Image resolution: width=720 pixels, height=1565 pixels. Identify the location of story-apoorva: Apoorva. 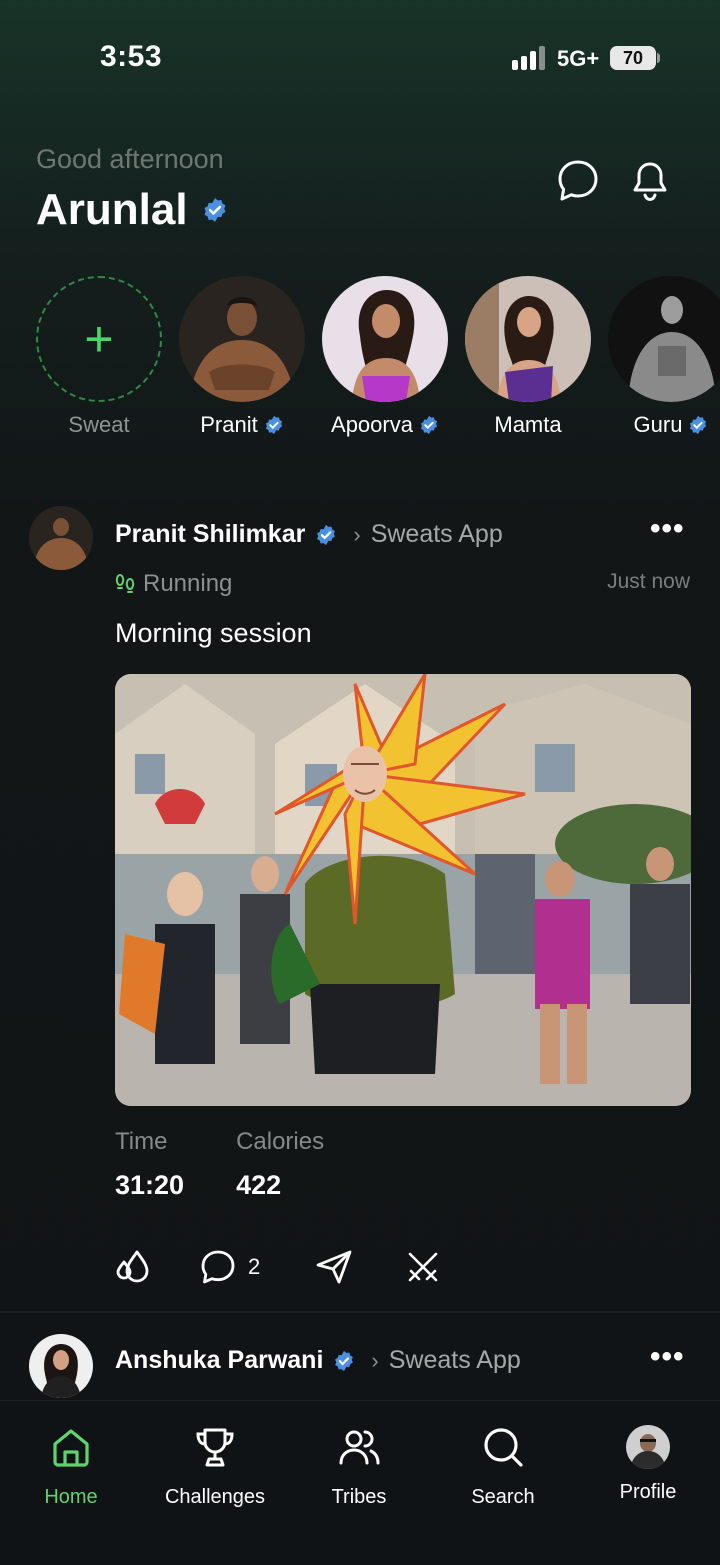
(385, 357).